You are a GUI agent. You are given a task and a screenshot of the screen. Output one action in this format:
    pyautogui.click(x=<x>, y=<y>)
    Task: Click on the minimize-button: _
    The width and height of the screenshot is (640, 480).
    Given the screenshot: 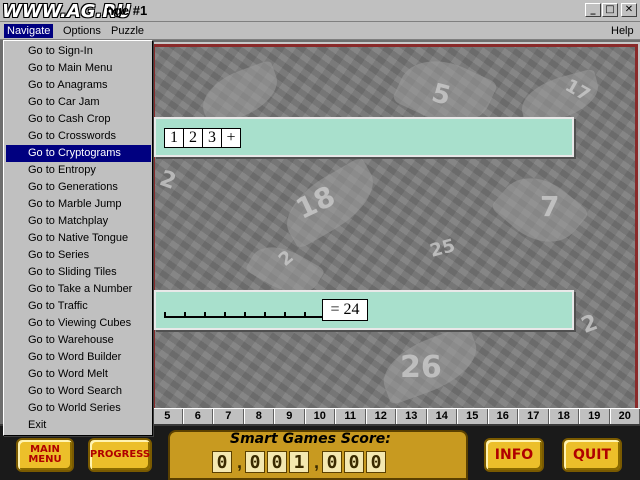 What is the action you would take?
    pyautogui.click(x=593, y=10)
    